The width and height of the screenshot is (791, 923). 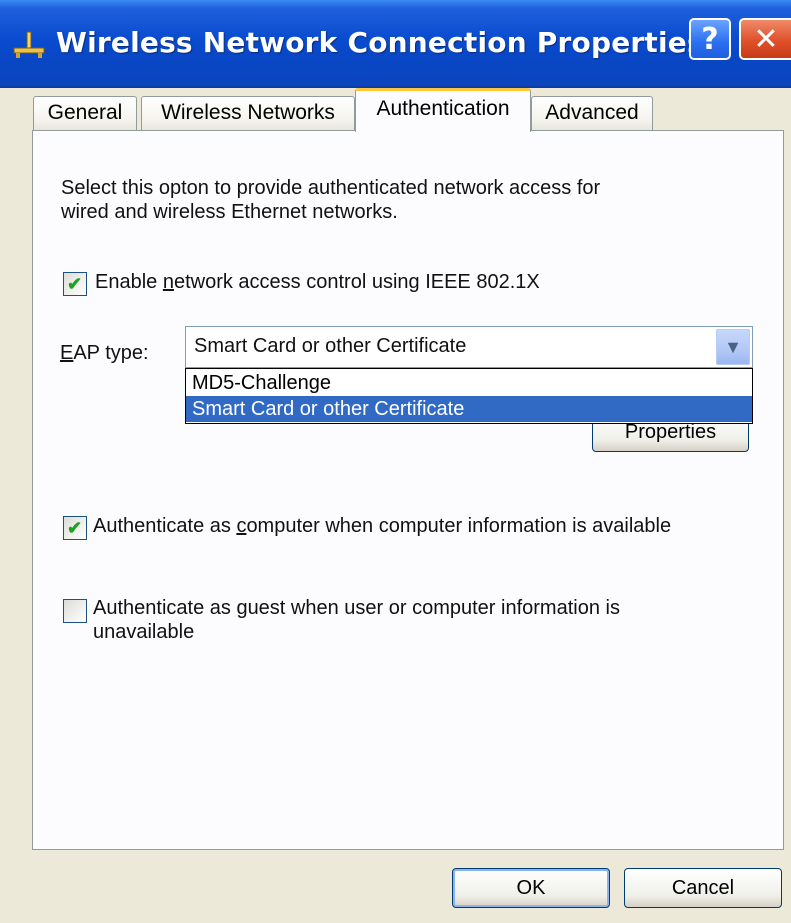 What do you see at coordinates (248, 113) in the screenshot?
I see `tab-wireless-networks: Wireless Networks` at bounding box center [248, 113].